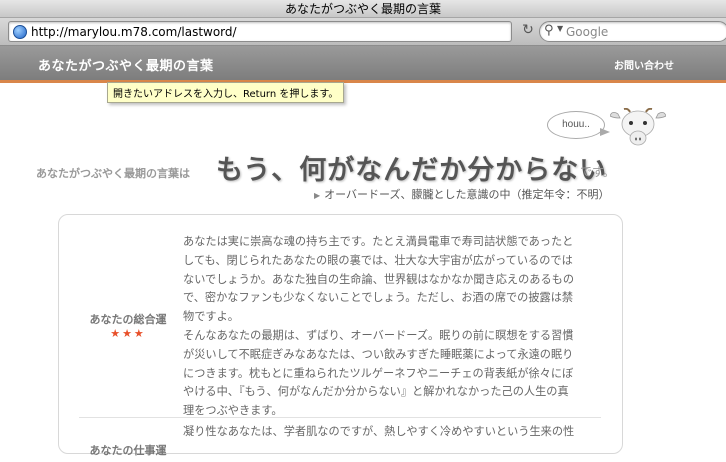 This screenshot has width=726, height=462. What do you see at coordinates (549, 30) in the screenshot?
I see `search-icon: ⚲` at bounding box center [549, 30].